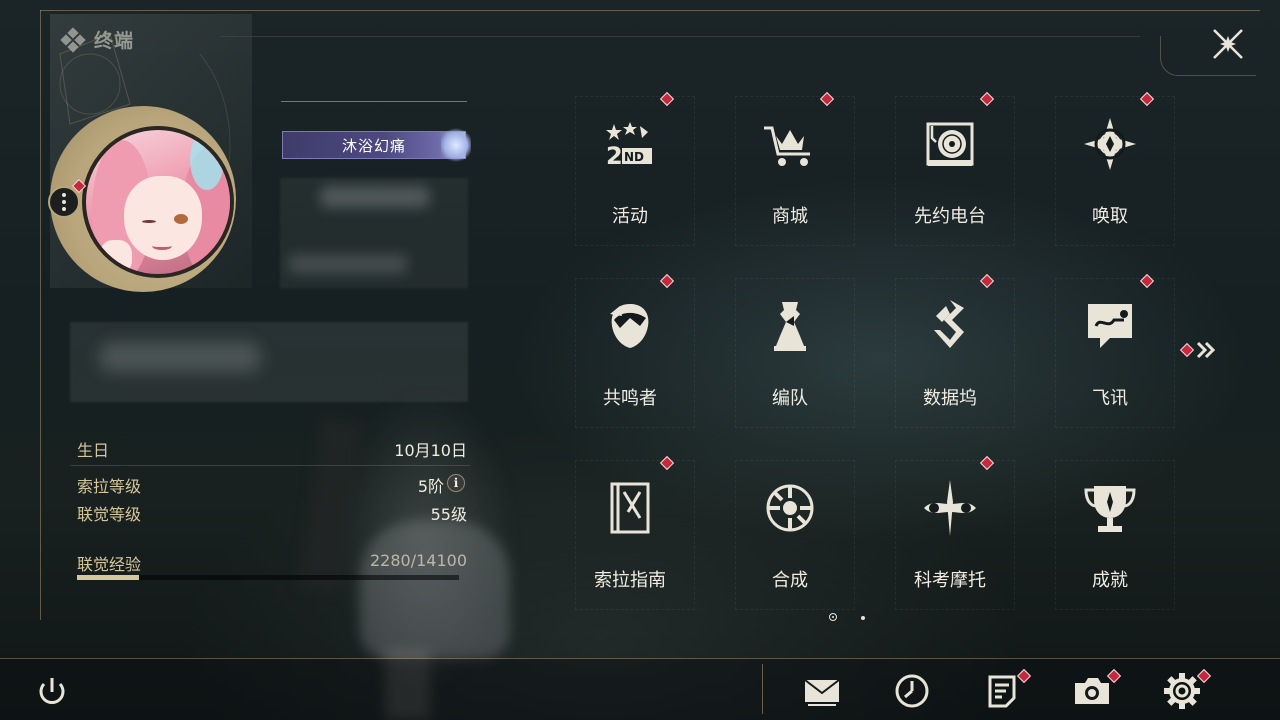 The height and width of the screenshot is (720, 1280). What do you see at coordinates (1182, 691) in the screenshot?
I see `settings-gear-icon` at bounding box center [1182, 691].